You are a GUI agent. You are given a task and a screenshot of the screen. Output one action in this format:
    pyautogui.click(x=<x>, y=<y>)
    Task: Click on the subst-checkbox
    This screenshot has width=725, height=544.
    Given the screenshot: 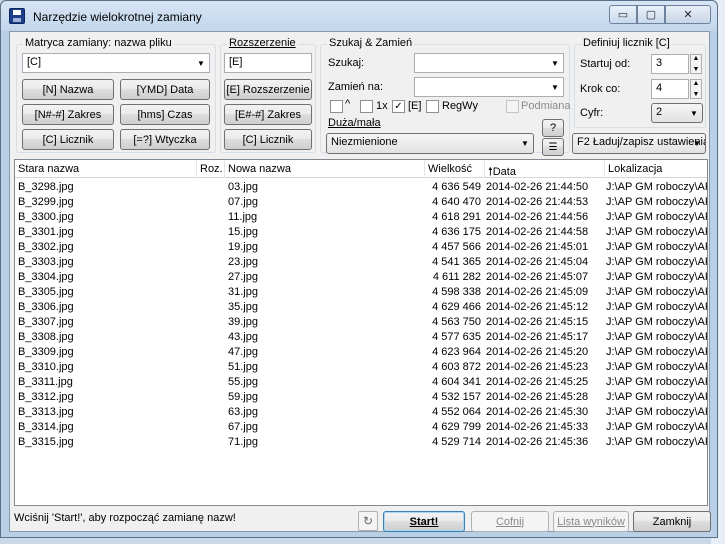 What is the action you would take?
    pyautogui.click(x=512, y=106)
    